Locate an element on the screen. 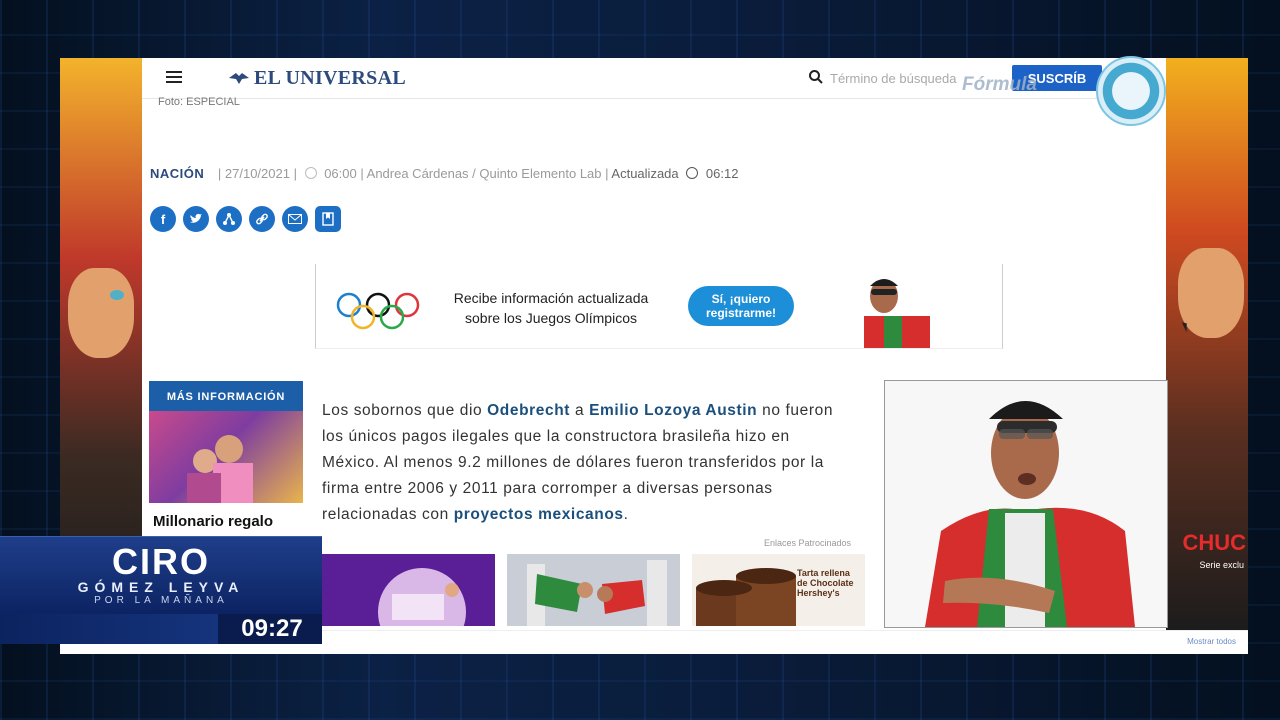  updated-info: Actualizada 06:12 is located at coordinates (674, 173).